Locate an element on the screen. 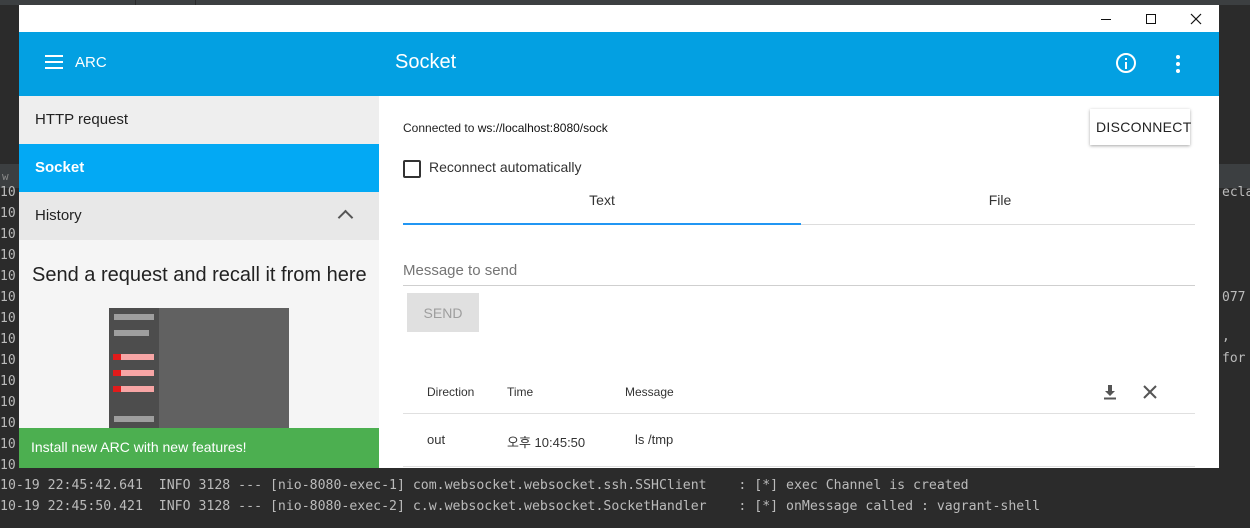 This screenshot has height=528, width=1250. info-icon is located at coordinates (1126, 63).